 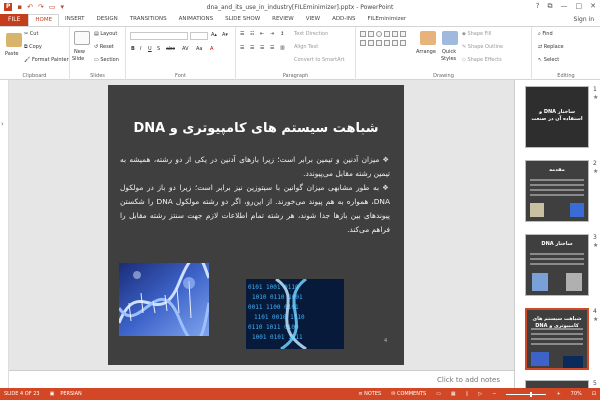 What do you see at coordinates (343, 20) in the screenshot?
I see `tab-add-ins: ADD-INS` at bounding box center [343, 20].